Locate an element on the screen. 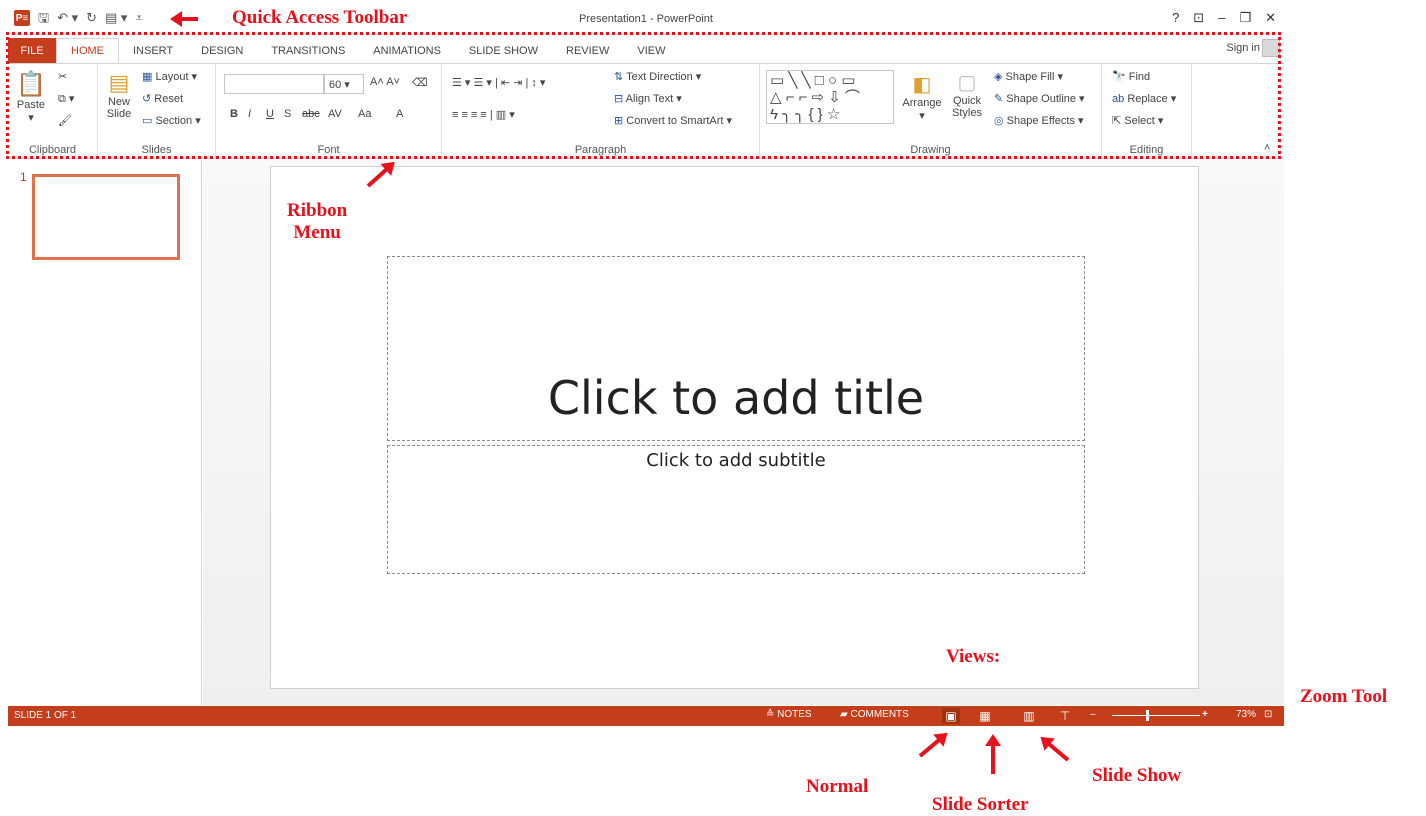 The image size is (1426, 816). close-icon: ✕ is located at coordinates (1270, 18).